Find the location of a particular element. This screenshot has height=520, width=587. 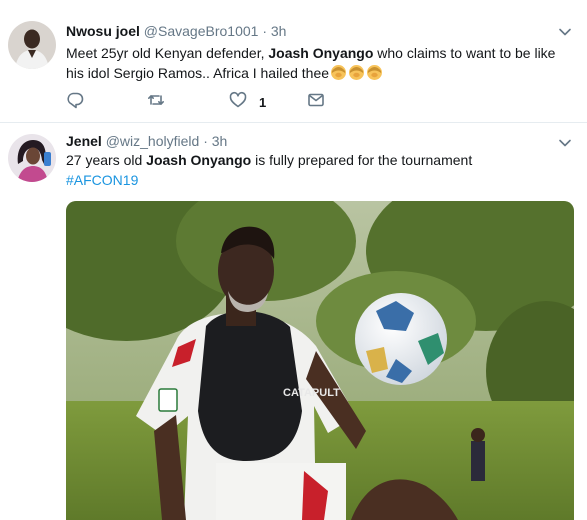

user-handle: @SavageBro1001 is located at coordinates (201, 31).